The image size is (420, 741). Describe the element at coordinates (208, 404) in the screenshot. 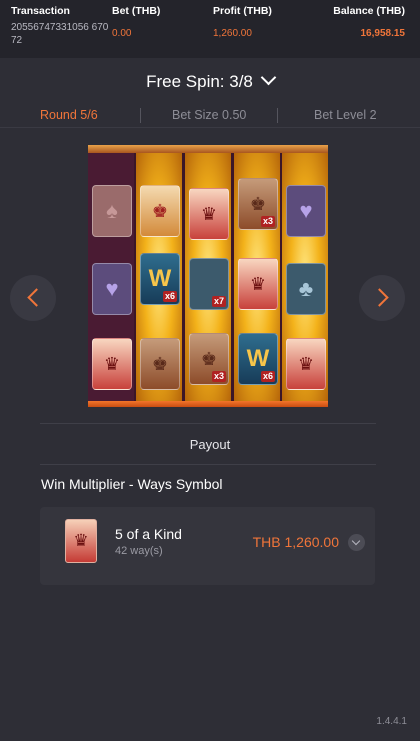

I see `reel-frame-bottom` at that location.